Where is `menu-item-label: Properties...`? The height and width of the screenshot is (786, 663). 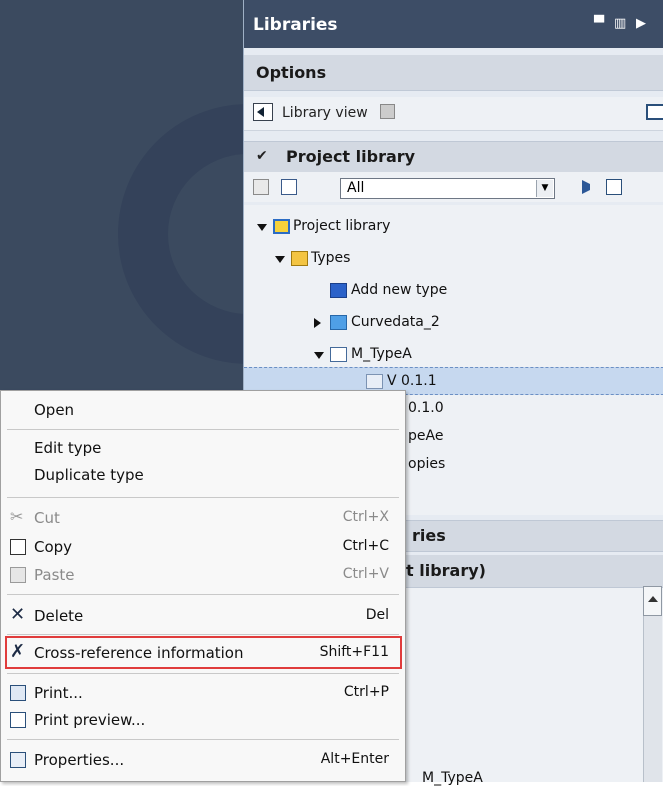
menu-item-label: Properties... is located at coordinates (79, 760).